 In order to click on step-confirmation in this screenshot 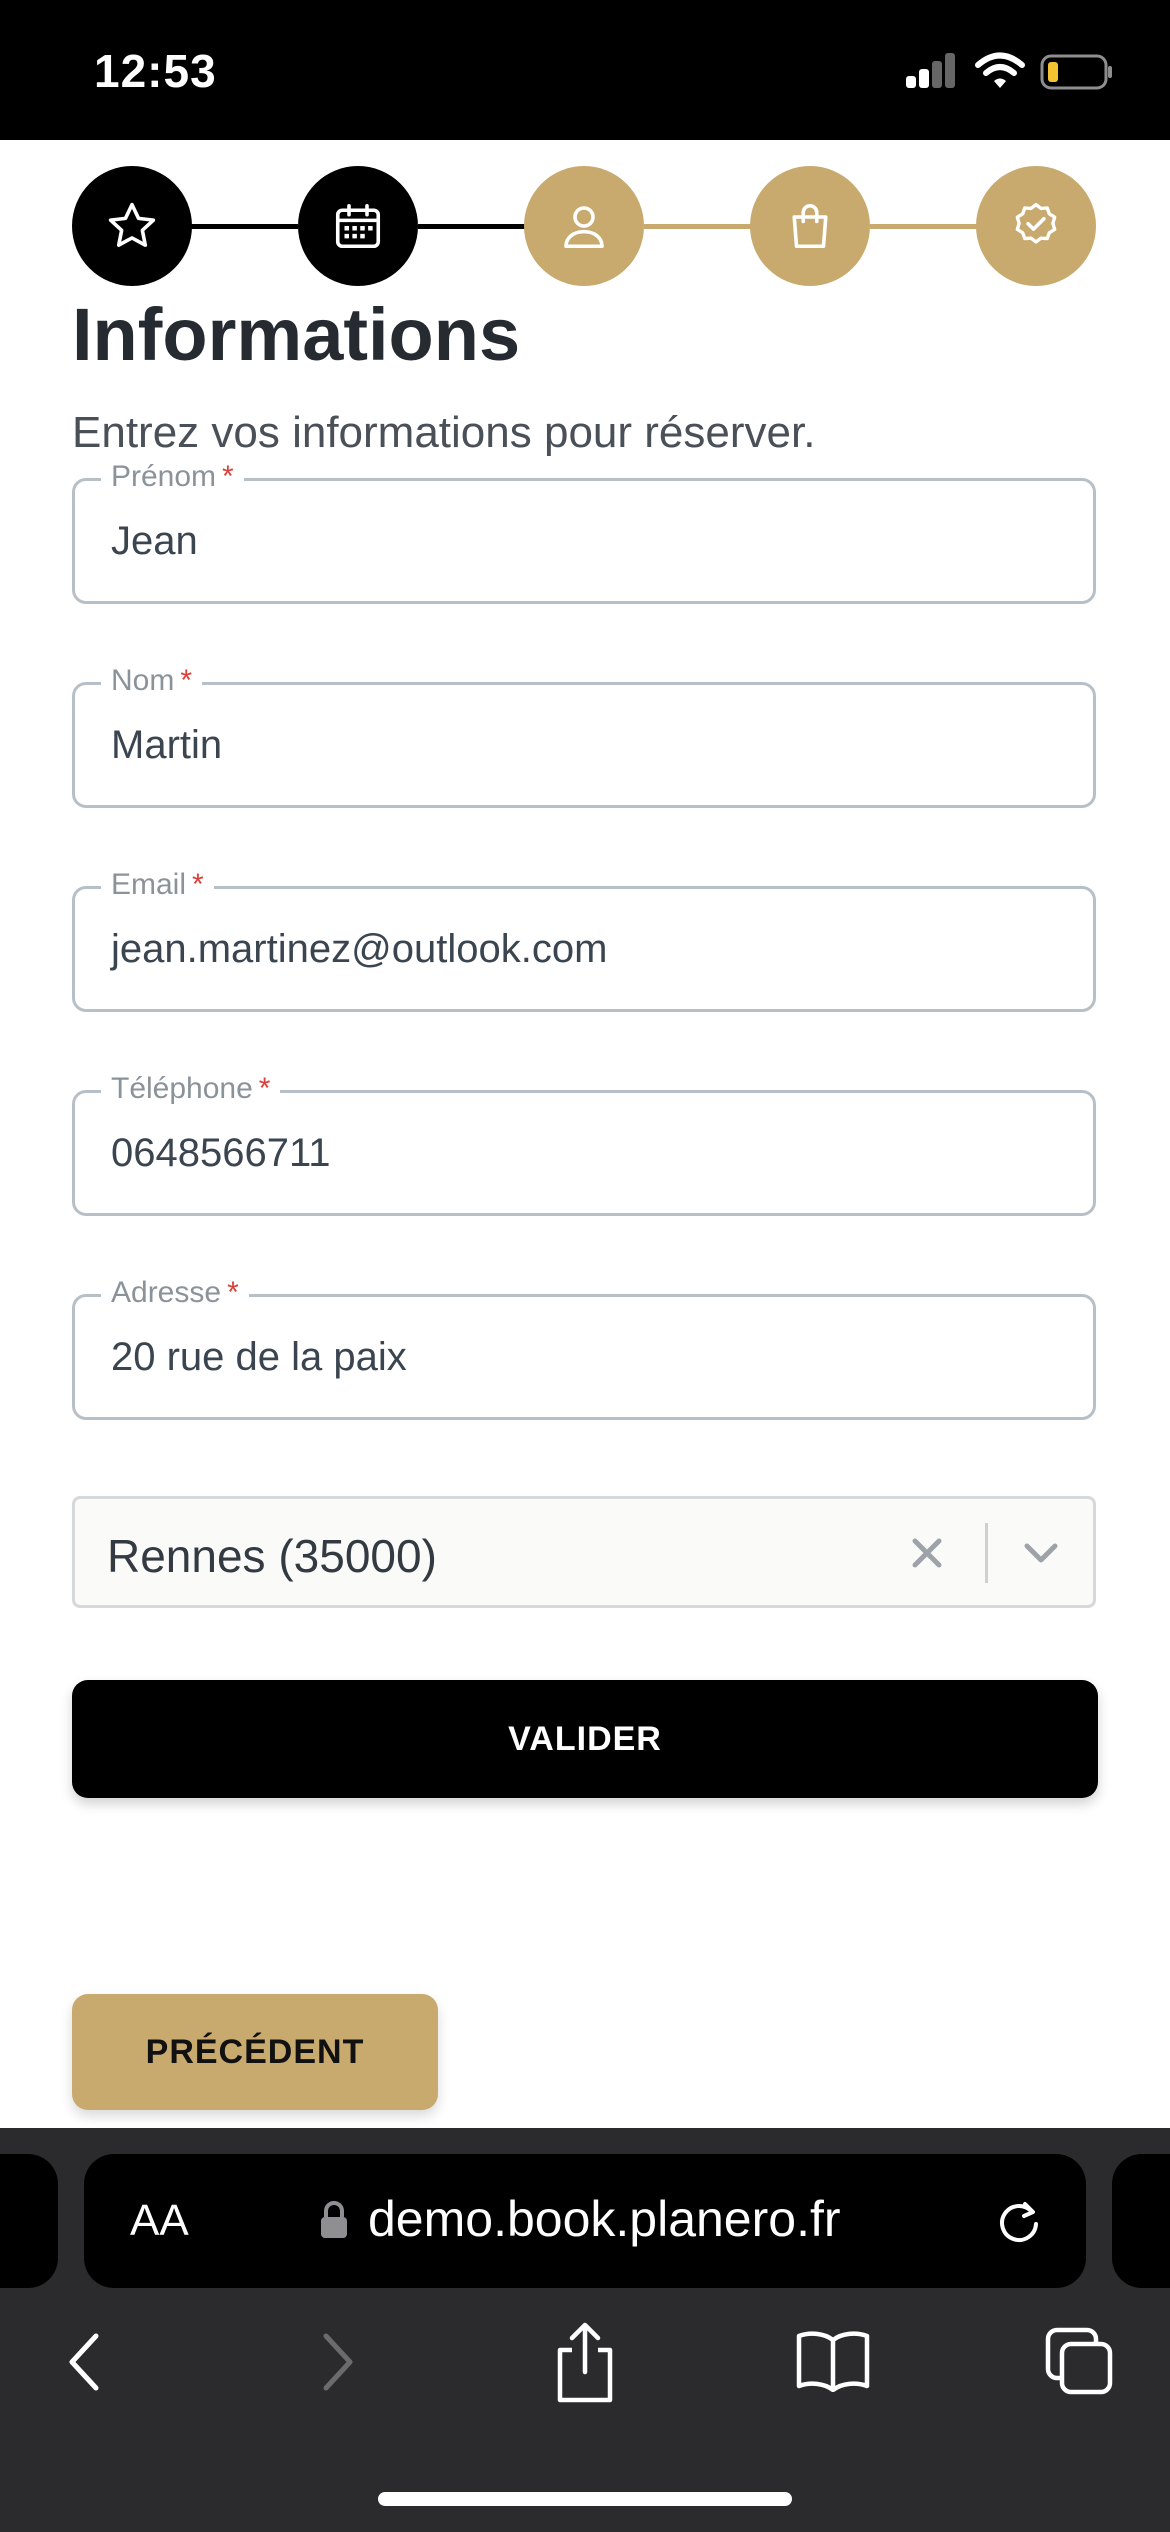, I will do `click(1036, 226)`.